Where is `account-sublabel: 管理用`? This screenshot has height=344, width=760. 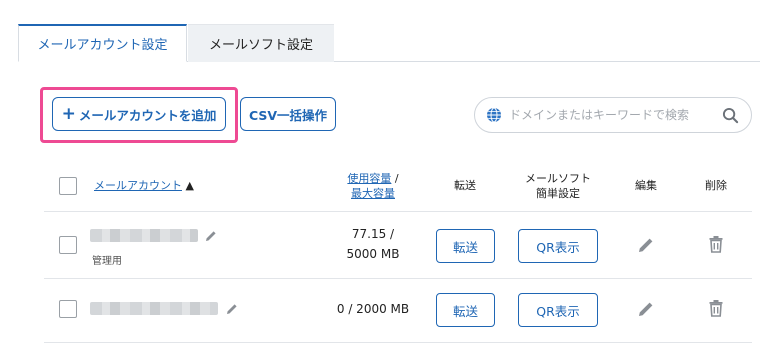 account-sublabel: 管理用 is located at coordinates (107, 261).